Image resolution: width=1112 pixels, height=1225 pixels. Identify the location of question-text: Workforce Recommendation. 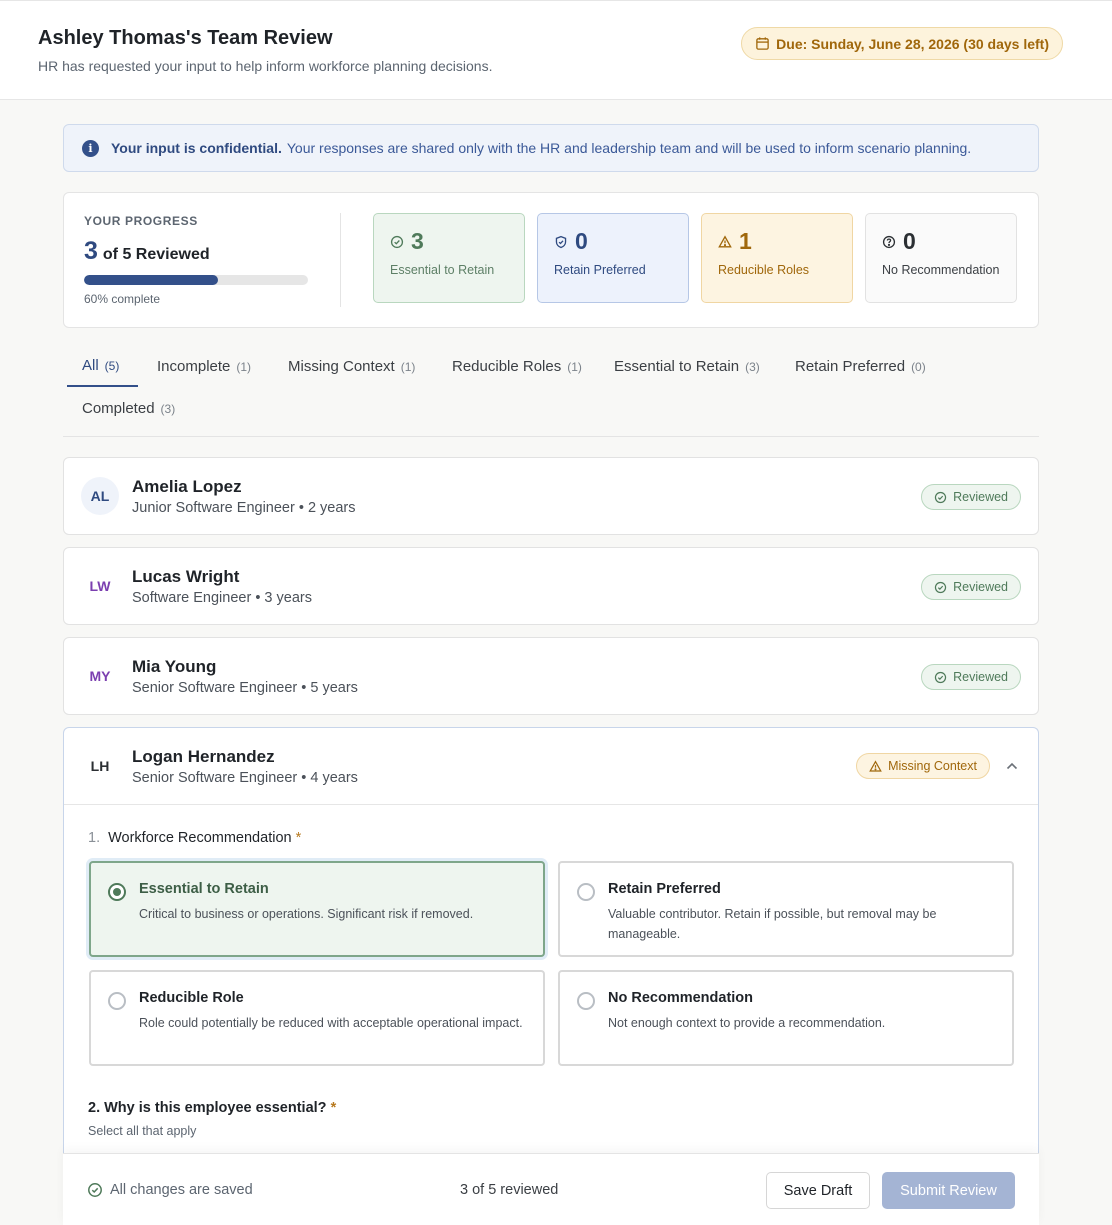
(200, 838).